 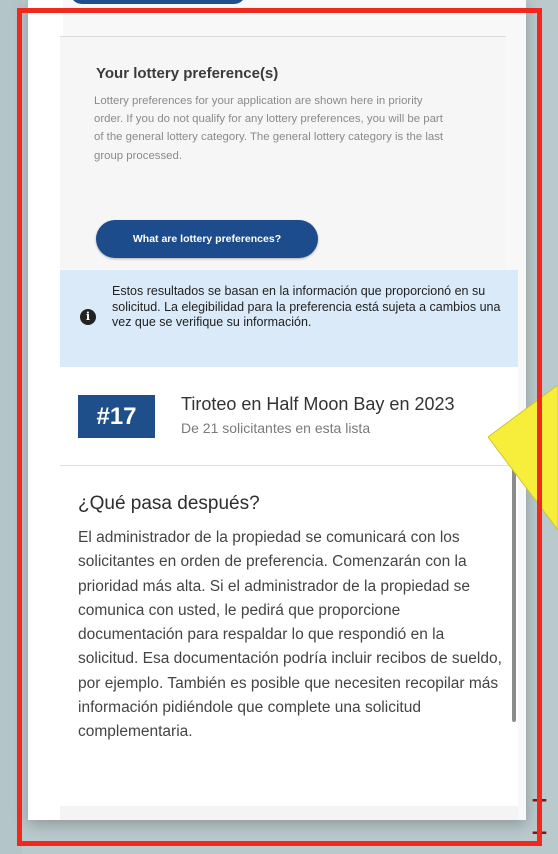 I want to click on preferences-title: Your lottery preference(s), so click(x=187, y=73).